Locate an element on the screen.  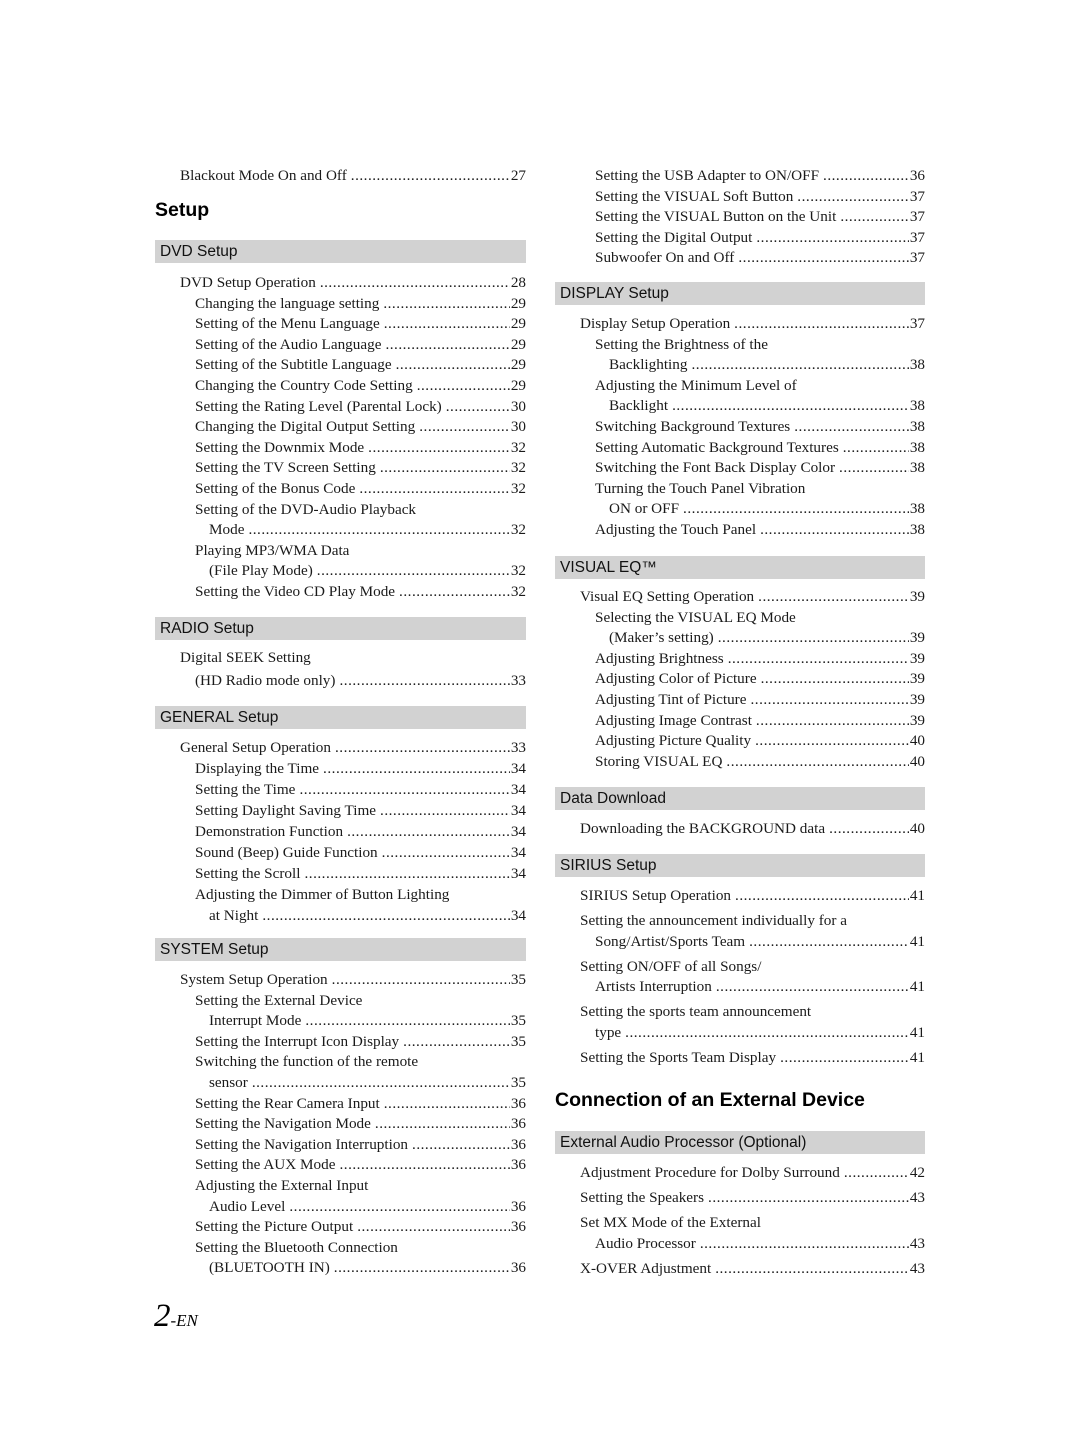
toc-entry: Blackout Mode On and Off 27 is located at coordinates (340, 176).